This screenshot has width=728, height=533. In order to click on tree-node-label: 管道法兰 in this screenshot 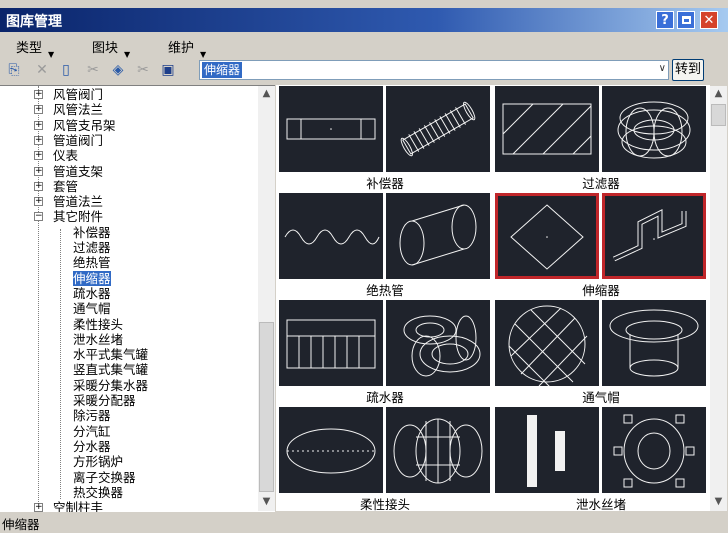, I will do `click(78, 202)`.